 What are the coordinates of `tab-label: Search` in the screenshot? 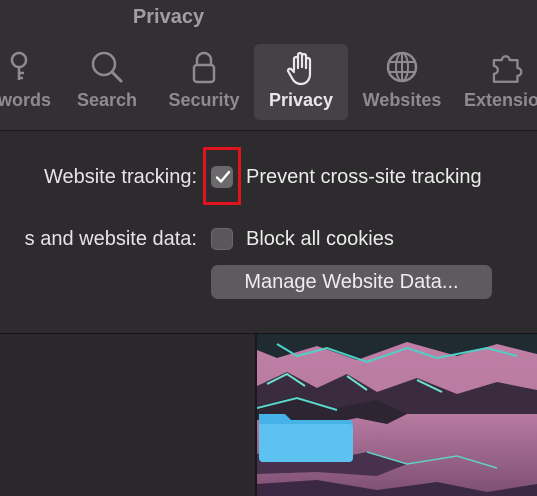 It's located at (107, 100).